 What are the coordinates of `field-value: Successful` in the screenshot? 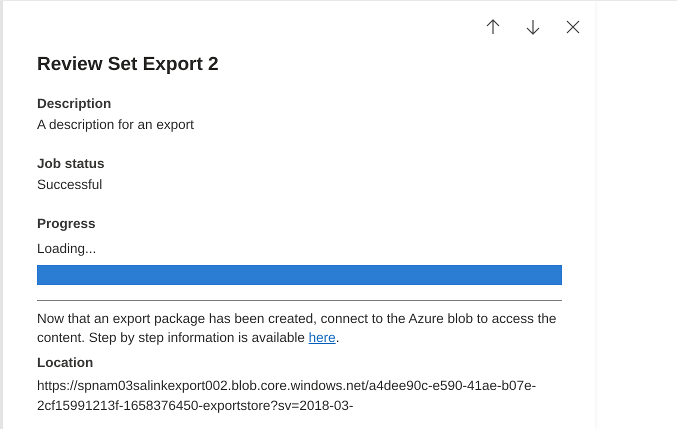 It's located at (70, 184).